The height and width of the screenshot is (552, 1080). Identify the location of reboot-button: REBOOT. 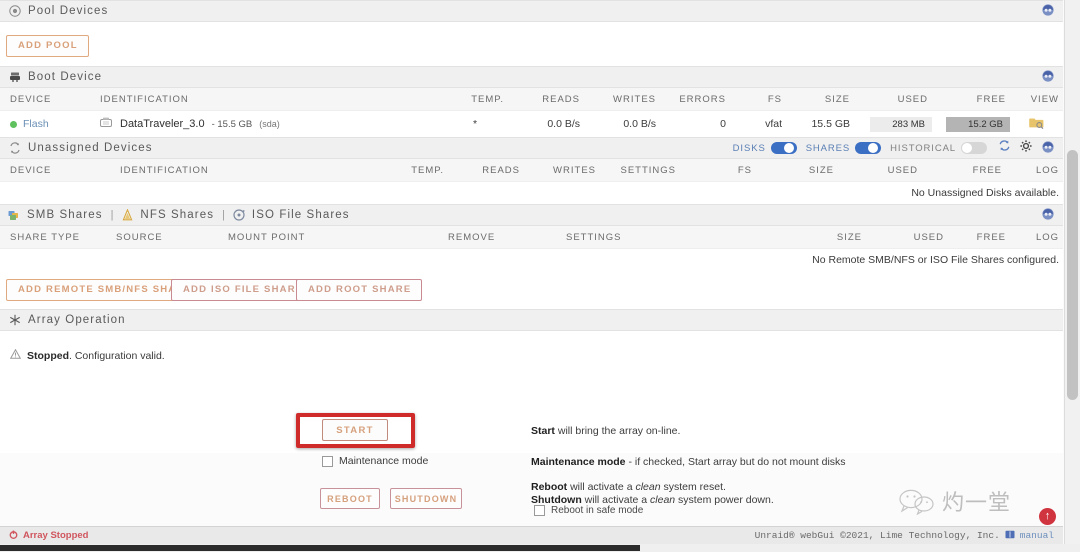
(350, 498).